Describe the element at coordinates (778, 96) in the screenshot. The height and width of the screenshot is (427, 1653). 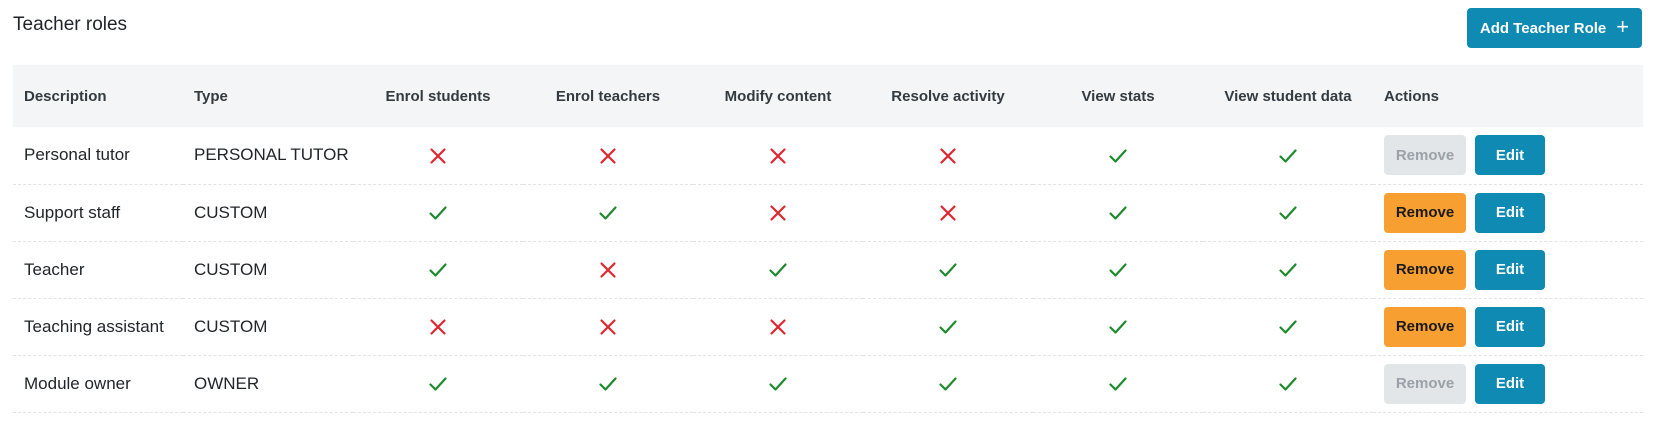
I see `column-header-modify-content: Modify content` at that location.